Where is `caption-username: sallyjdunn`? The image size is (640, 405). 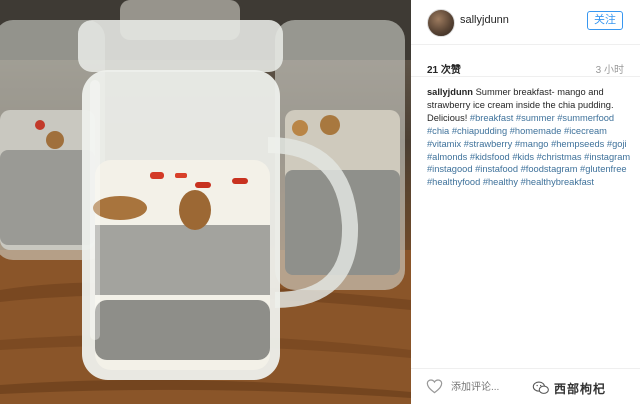 caption-username: sallyjdunn is located at coordinates (450, 92).